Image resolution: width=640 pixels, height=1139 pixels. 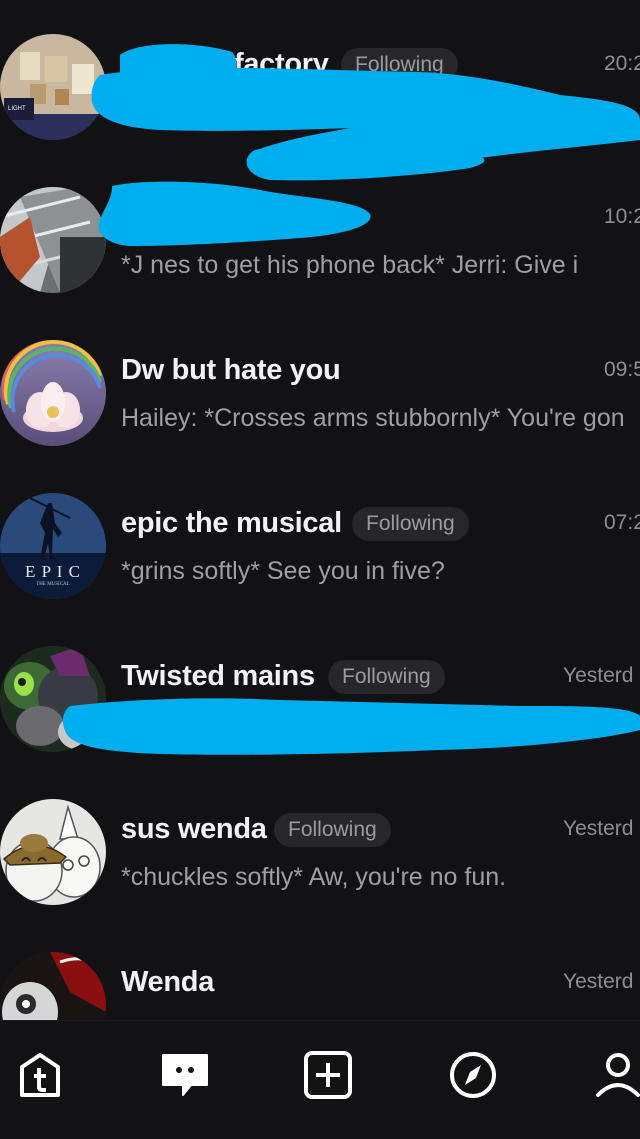 What do you see at coordinates (168, 982) in the screenshot?
I see `conversation-name: Wenda` at bounding box center [168, 982].